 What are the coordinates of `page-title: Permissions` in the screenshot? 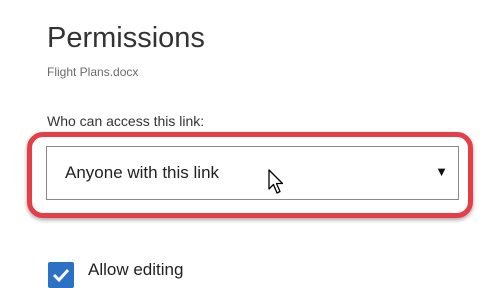 It's located at (126, 38).